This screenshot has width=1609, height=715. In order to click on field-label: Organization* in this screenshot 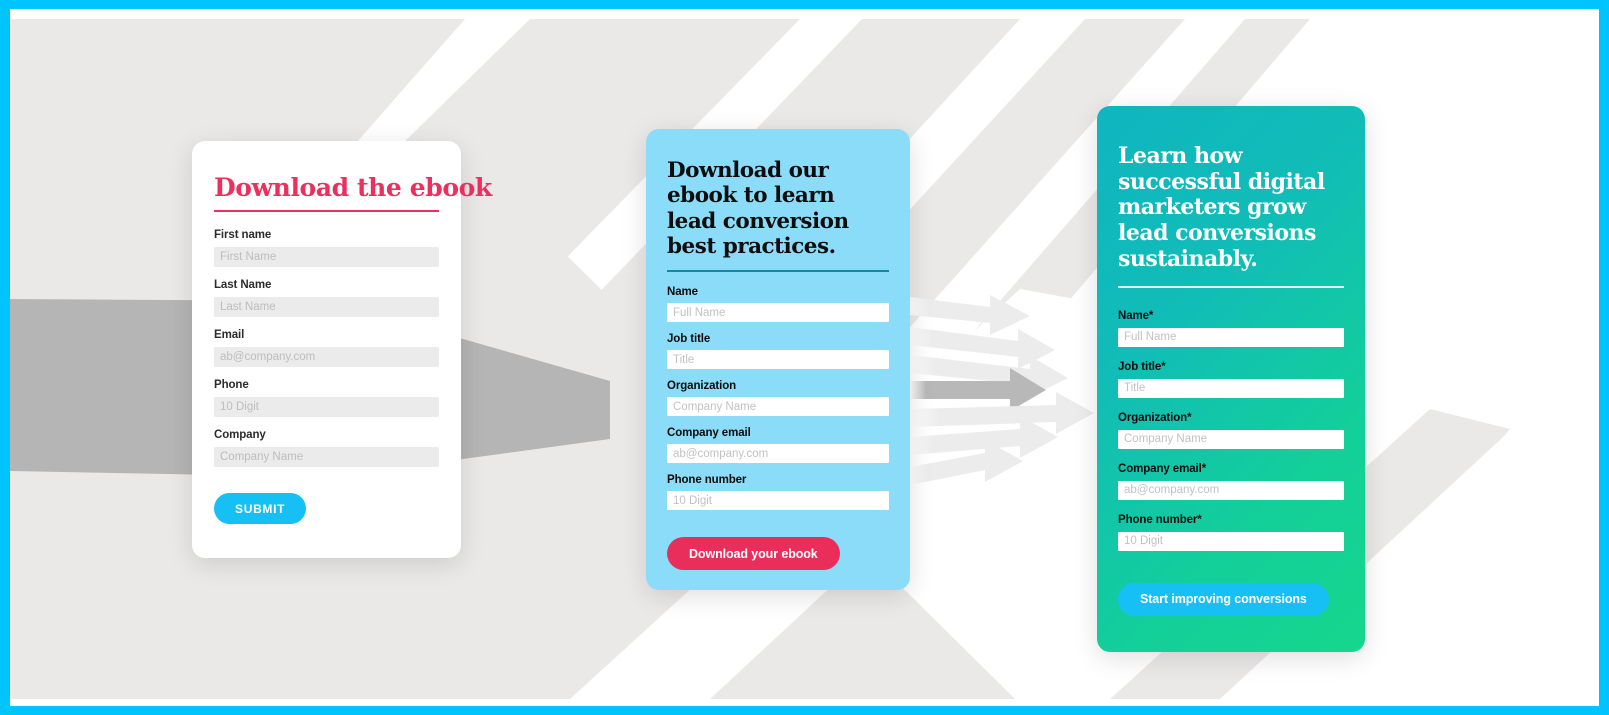, I will do `click(1155, 417)`.